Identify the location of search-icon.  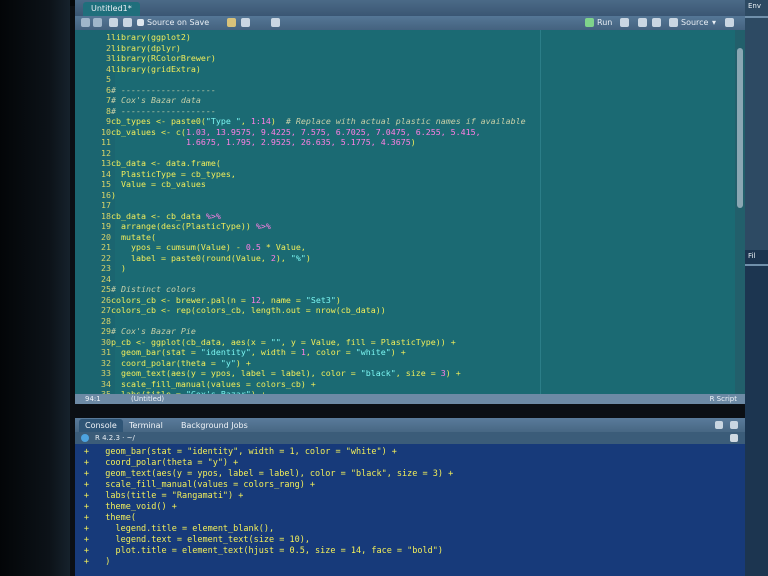
(245, 22).